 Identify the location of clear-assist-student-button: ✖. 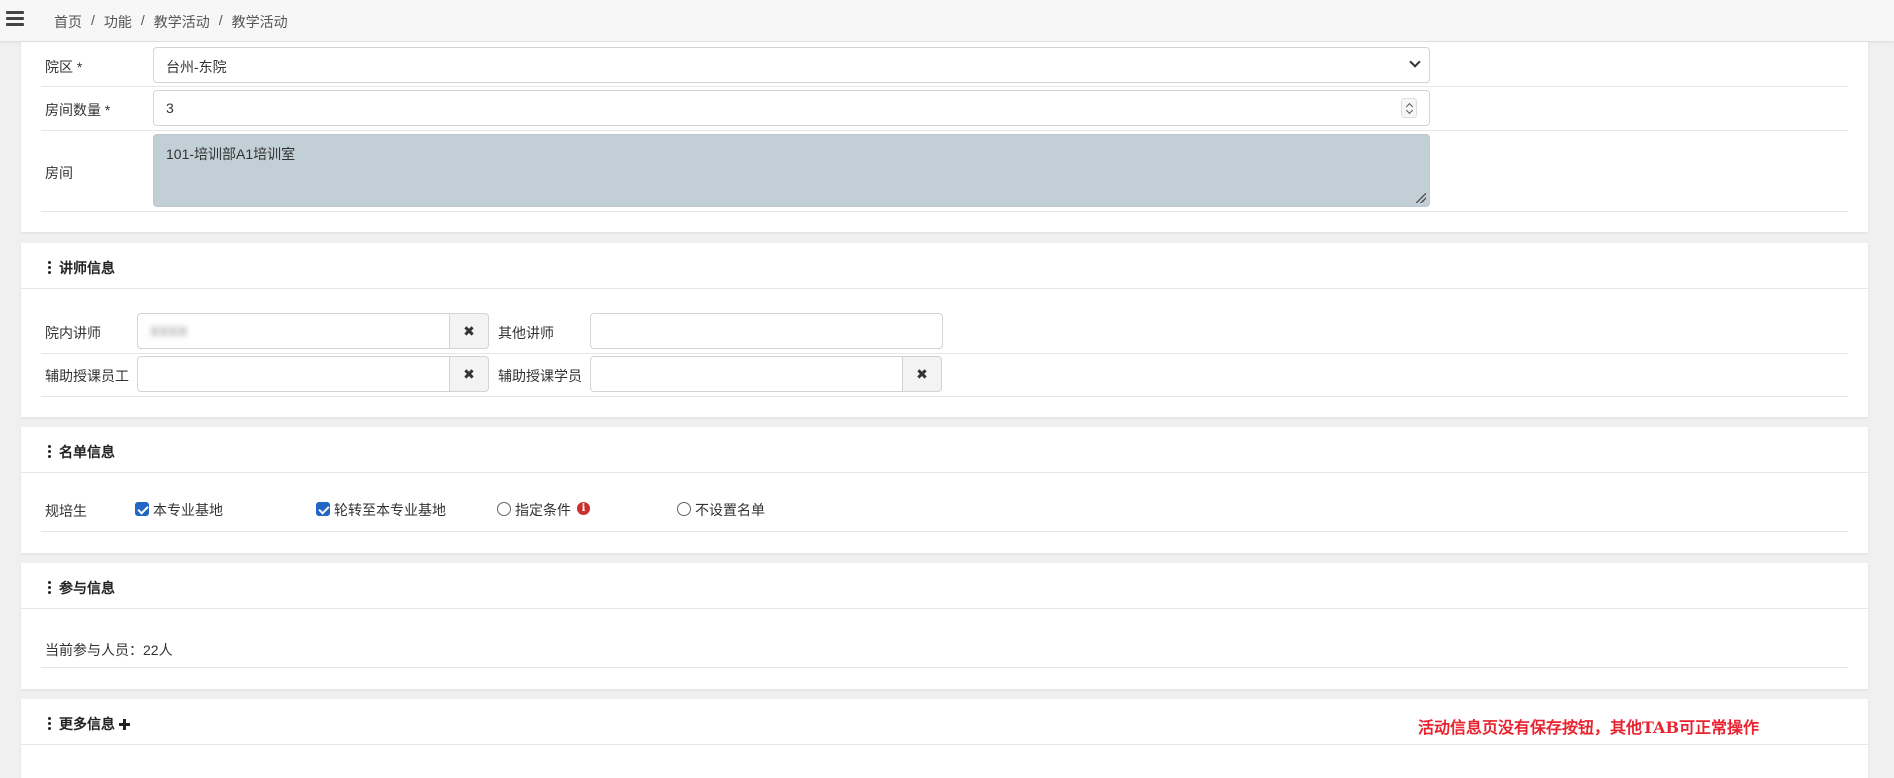
(922, 374).